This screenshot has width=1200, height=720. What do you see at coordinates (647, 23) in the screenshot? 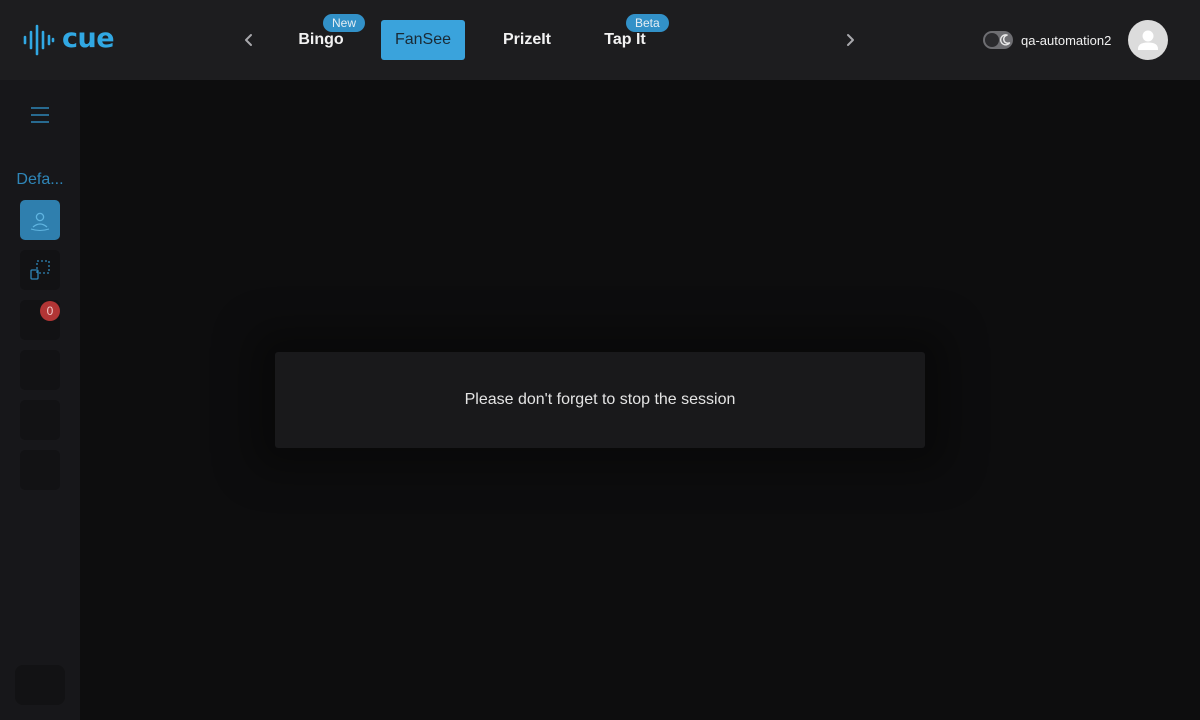
I see `tab-badge-beta: Beta` at bounding box center [647, 23].